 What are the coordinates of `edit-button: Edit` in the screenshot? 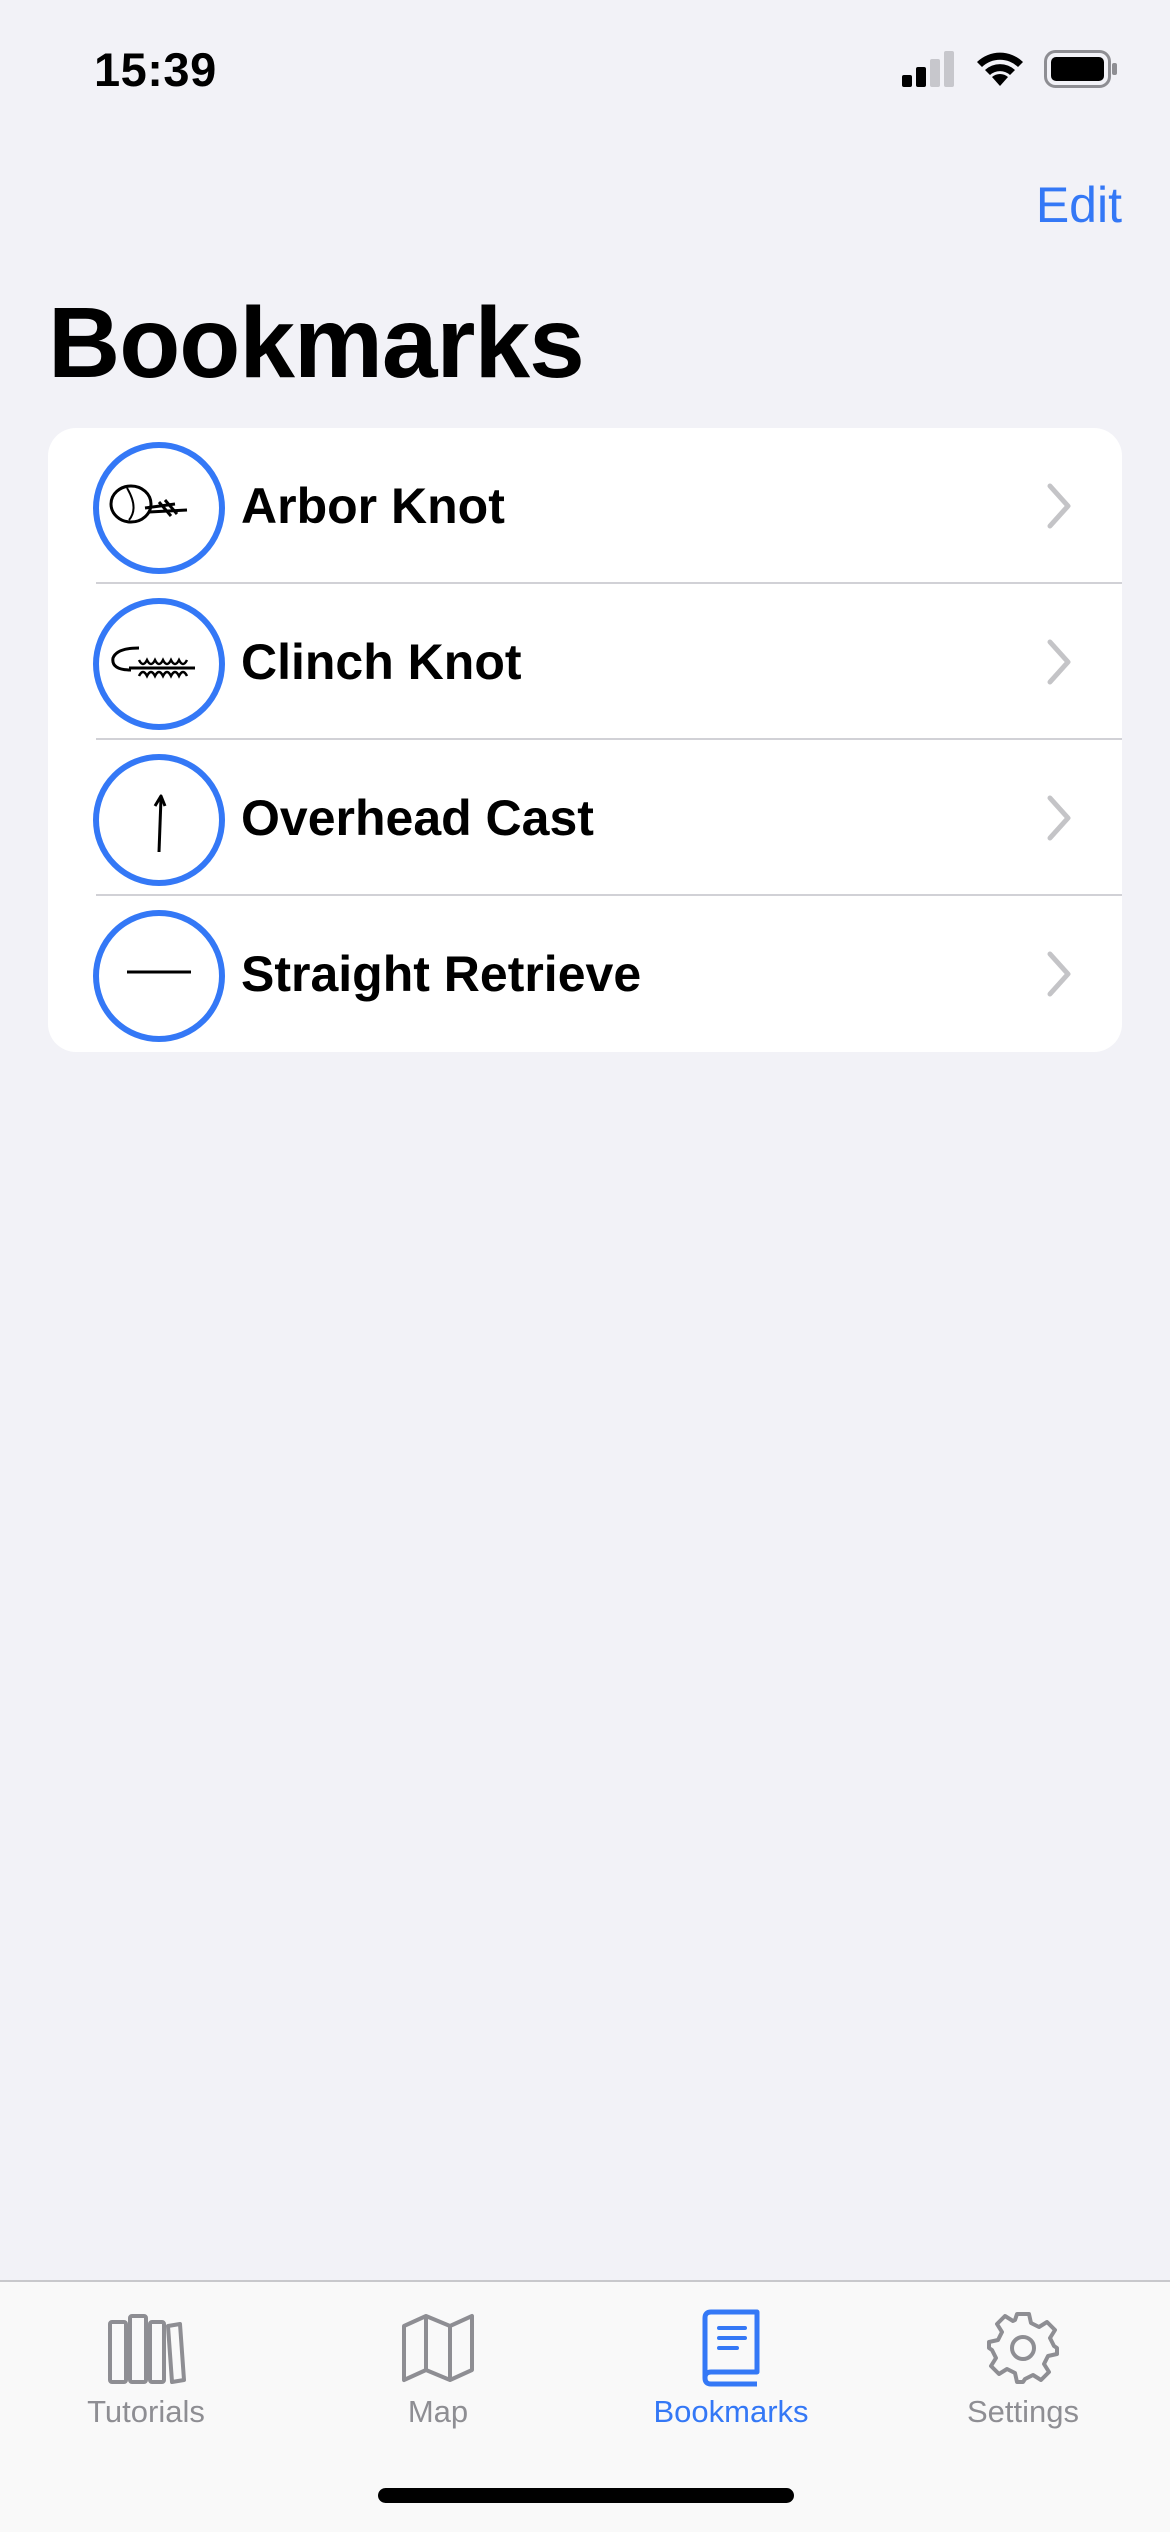 It's located at (1079, 205).